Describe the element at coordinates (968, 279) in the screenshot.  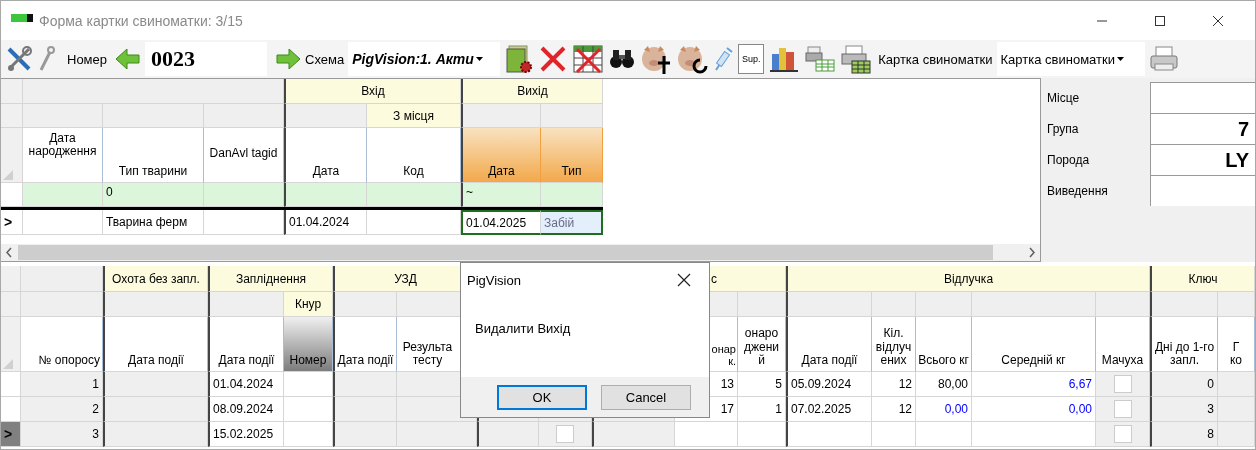
I see `column-group-header: Відлучка` at that location.